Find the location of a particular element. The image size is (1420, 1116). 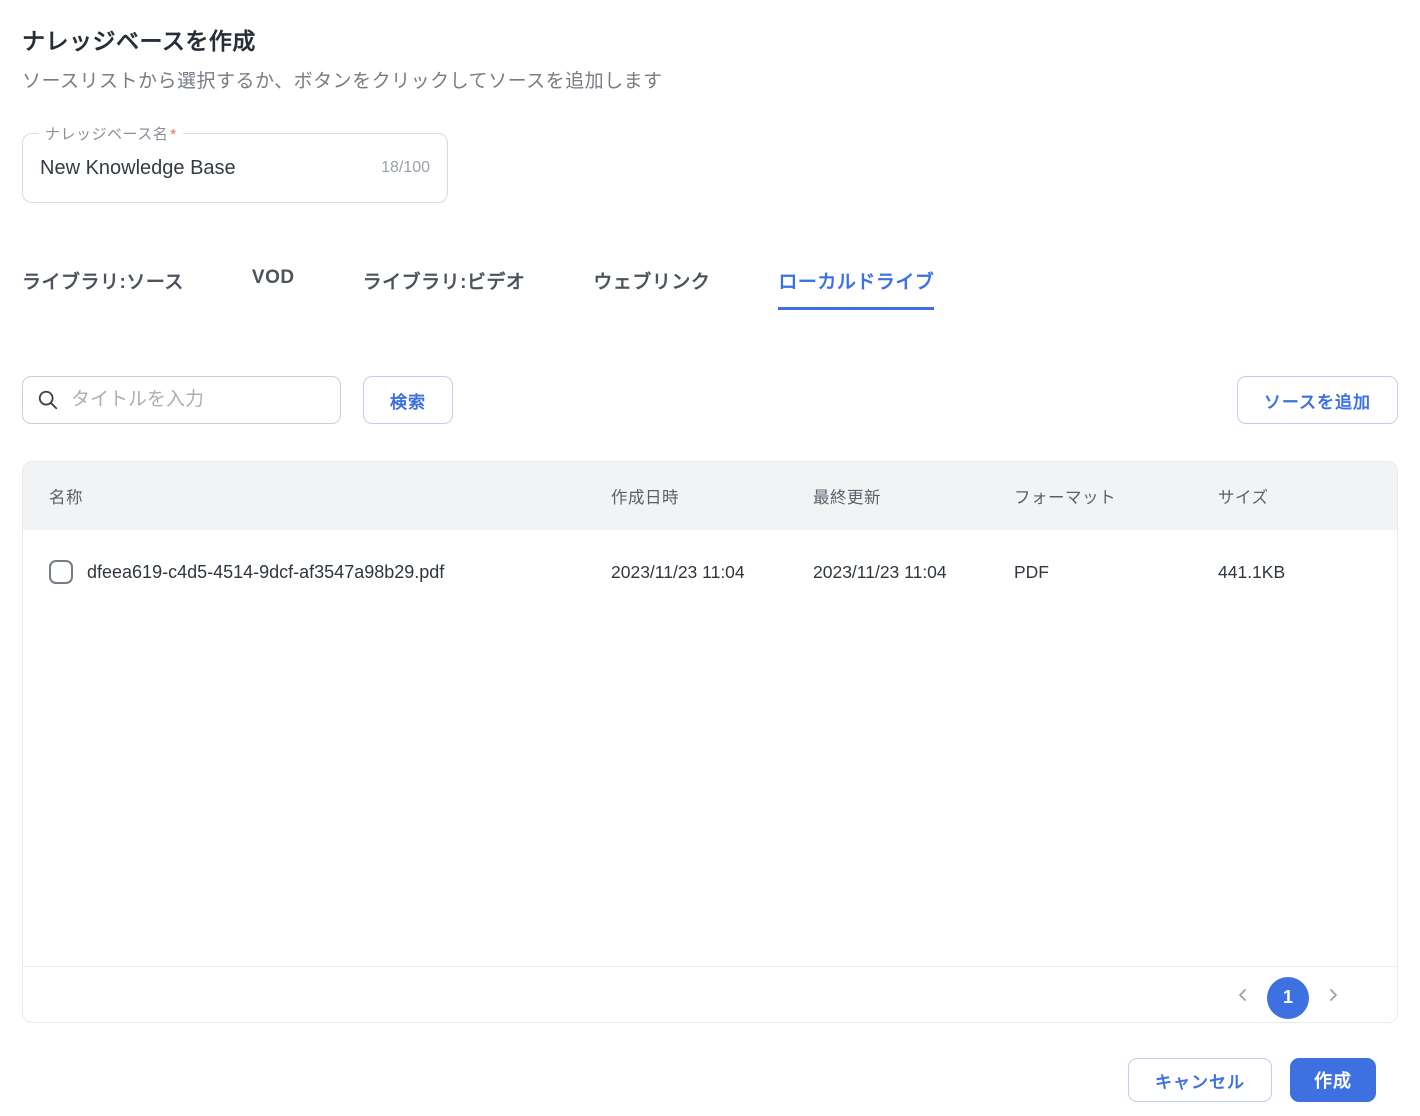

format-cell: PDF is located at coordinates (1031, 571).